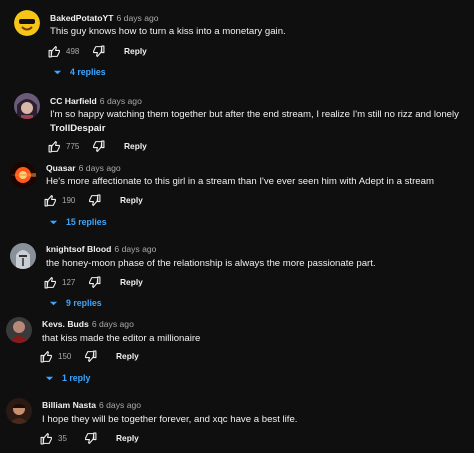 This screenshot has width=474, height=453. Describe the element at coordinates (65, 324) in the screenshot. I see `comment-author: Kevs. Buds` at that location.